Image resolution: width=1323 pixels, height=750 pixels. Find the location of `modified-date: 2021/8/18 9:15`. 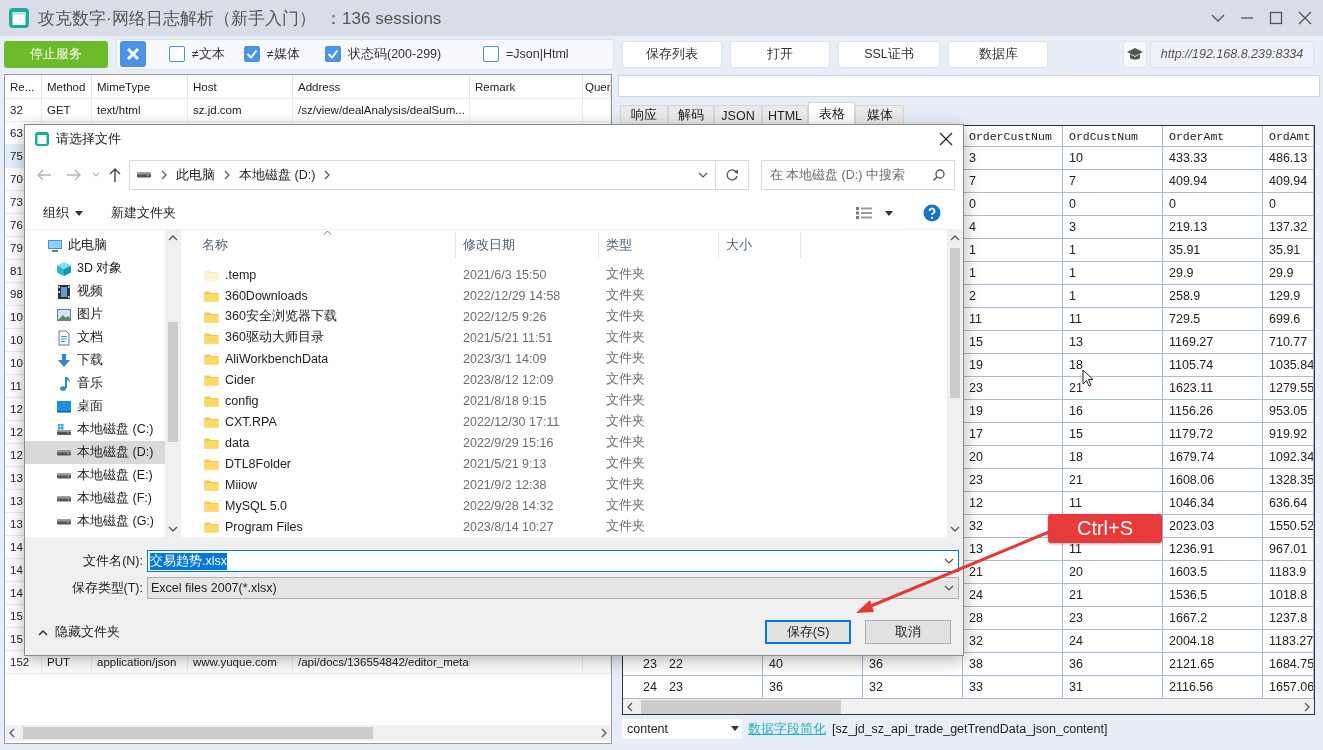

modified-date: 2021/8/18 9:15 is located at coordinates (505, 400).